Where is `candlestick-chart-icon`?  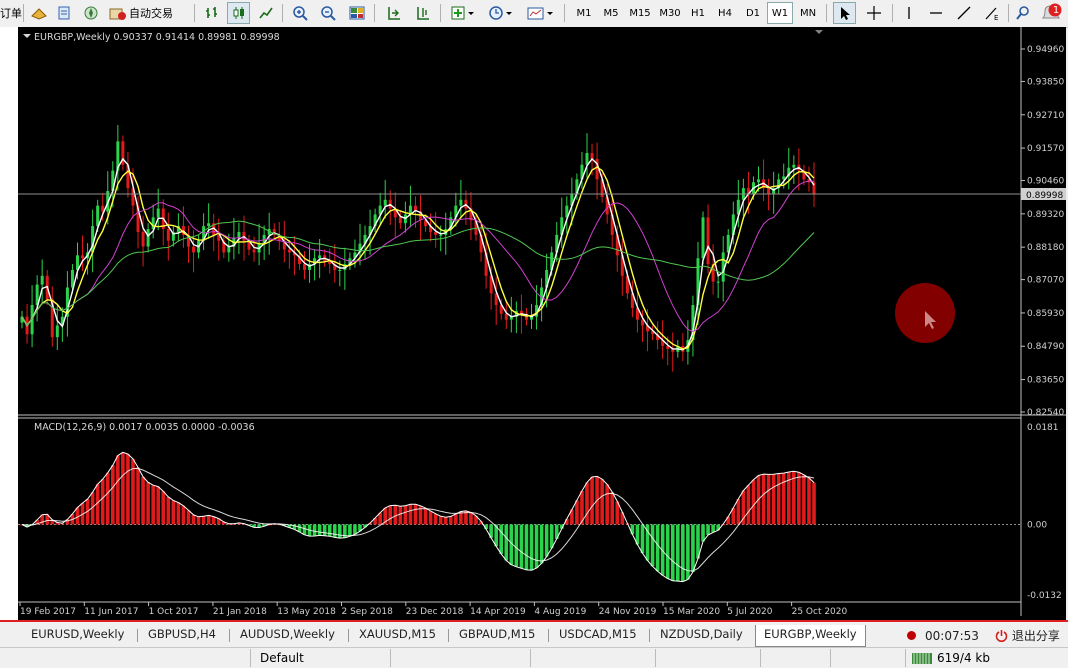 candlestick-chart-icon is located at coordinates (238, 13).